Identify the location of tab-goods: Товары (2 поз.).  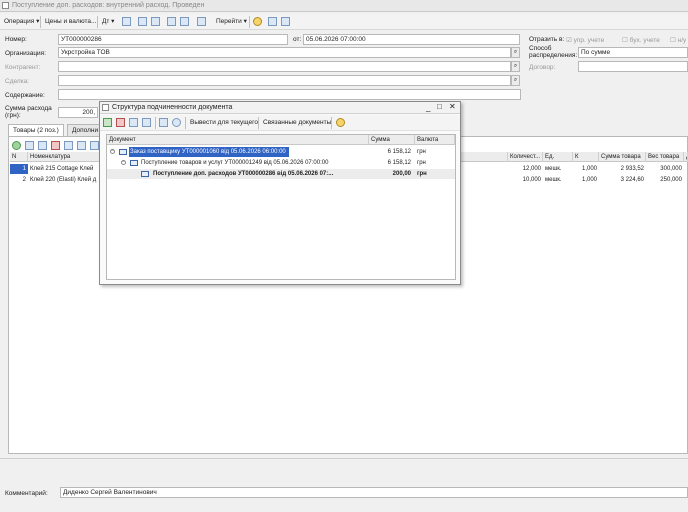
(36, 130).